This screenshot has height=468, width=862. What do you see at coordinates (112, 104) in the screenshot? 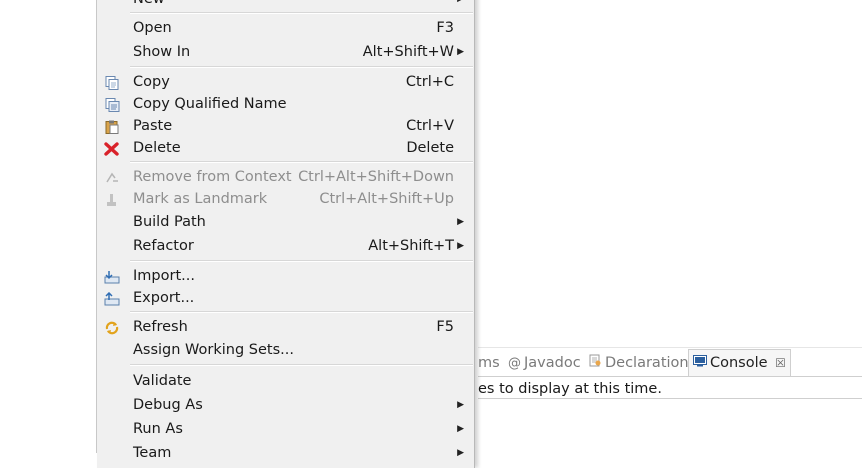
I see `copy-qualified-icon` at bounding box center [112, 104].